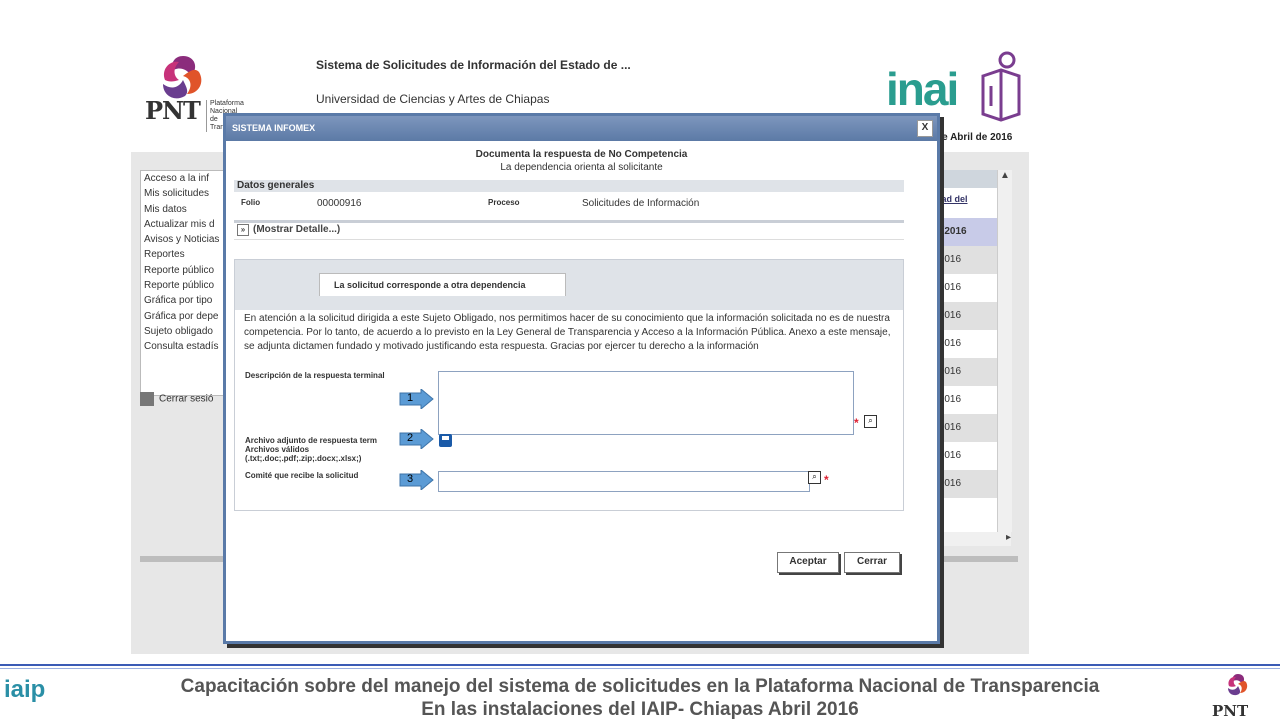 This screenshot has height=721, width=1280. Describe the element at coordinates (640, 665) in the screenshot. I see `footer-divider` at that location.